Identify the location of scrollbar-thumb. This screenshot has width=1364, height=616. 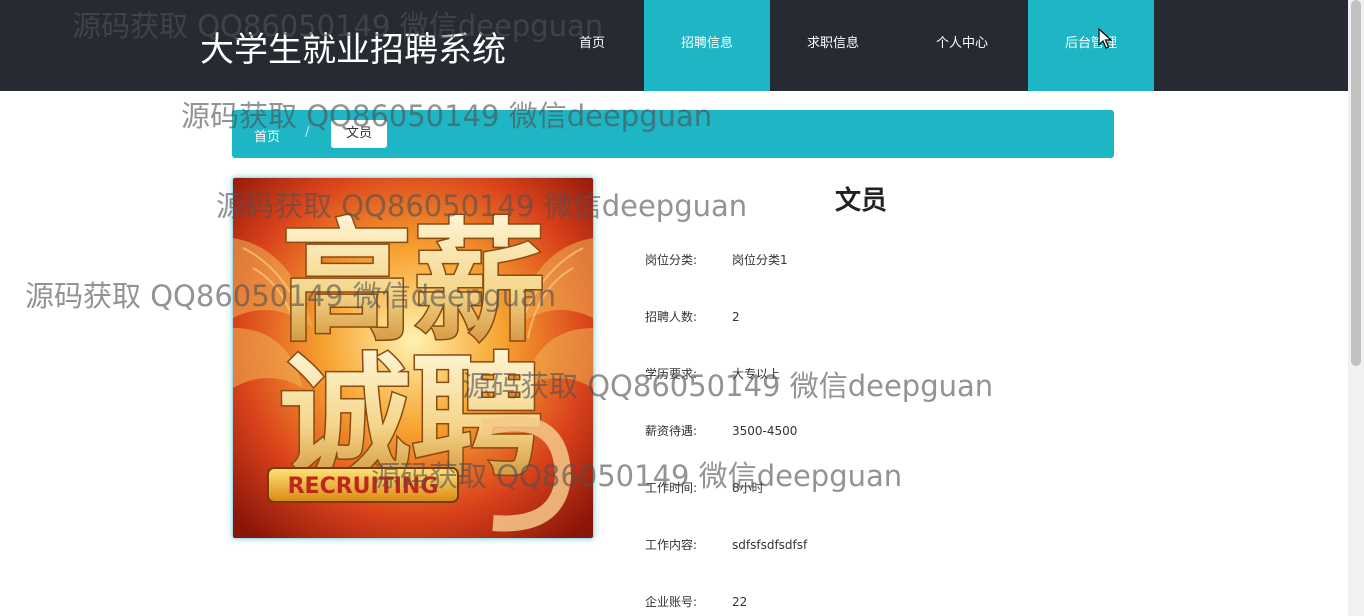
(1356, 183).